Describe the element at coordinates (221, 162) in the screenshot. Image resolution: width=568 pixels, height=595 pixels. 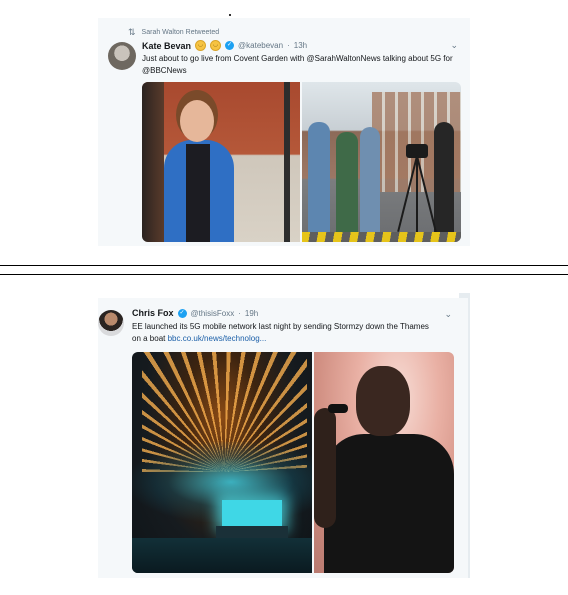
I see `photo-woman-blue-coat` at that location.